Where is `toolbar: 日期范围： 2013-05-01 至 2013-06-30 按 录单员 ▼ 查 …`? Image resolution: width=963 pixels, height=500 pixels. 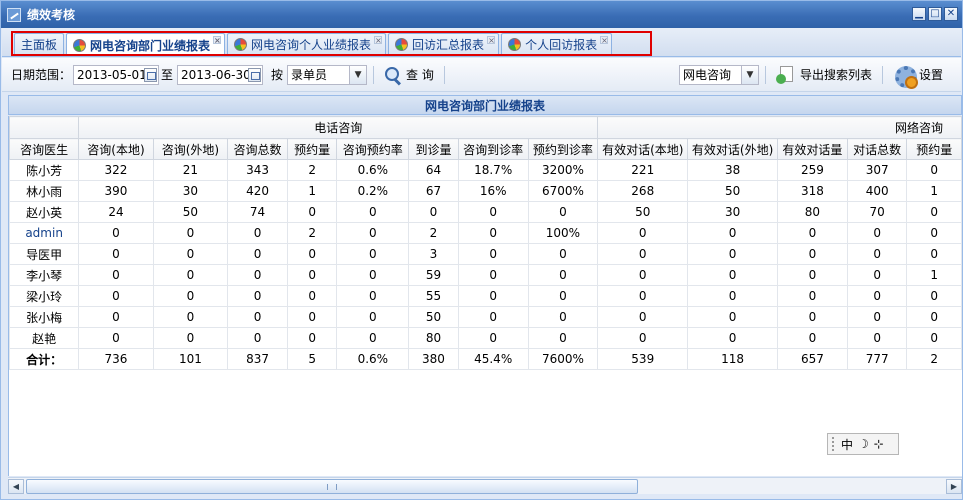
toolbar: 日期范围： 2013-05-01 至 2013-06-30 按 录单员 ▼ 查 … is located at coordinates (481, 75).